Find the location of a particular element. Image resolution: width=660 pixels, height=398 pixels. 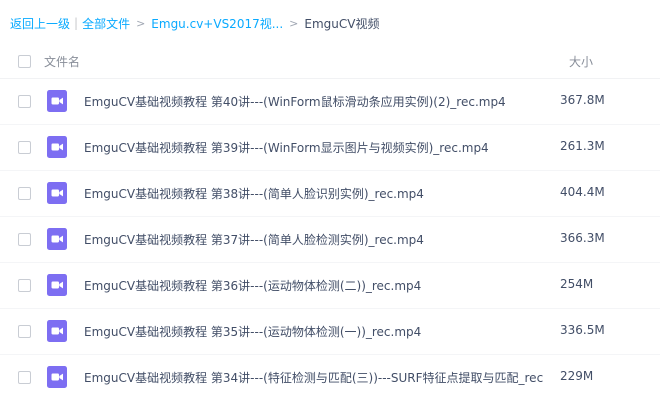

breadcrumb-all-files: 全部文件 is located at coordinates (106, 23).